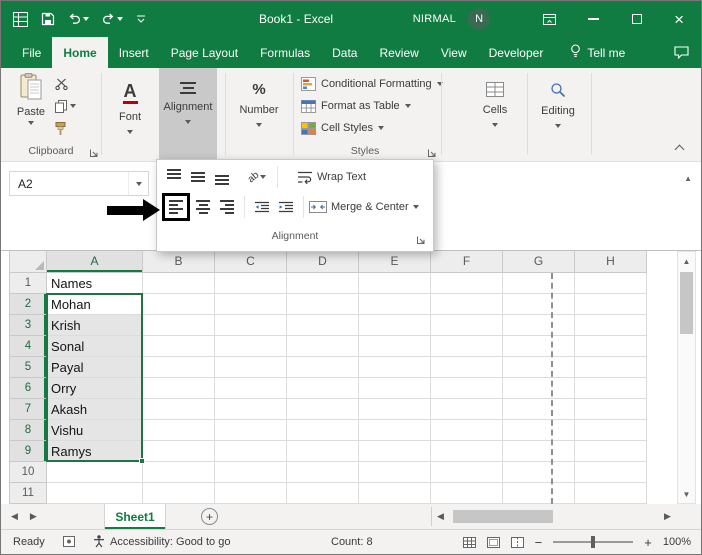 The image size is (702, 555). What do you see at coordinates (251, 325) in the screenshot?
I see `cell-C3` at bounding box center [251, 325].